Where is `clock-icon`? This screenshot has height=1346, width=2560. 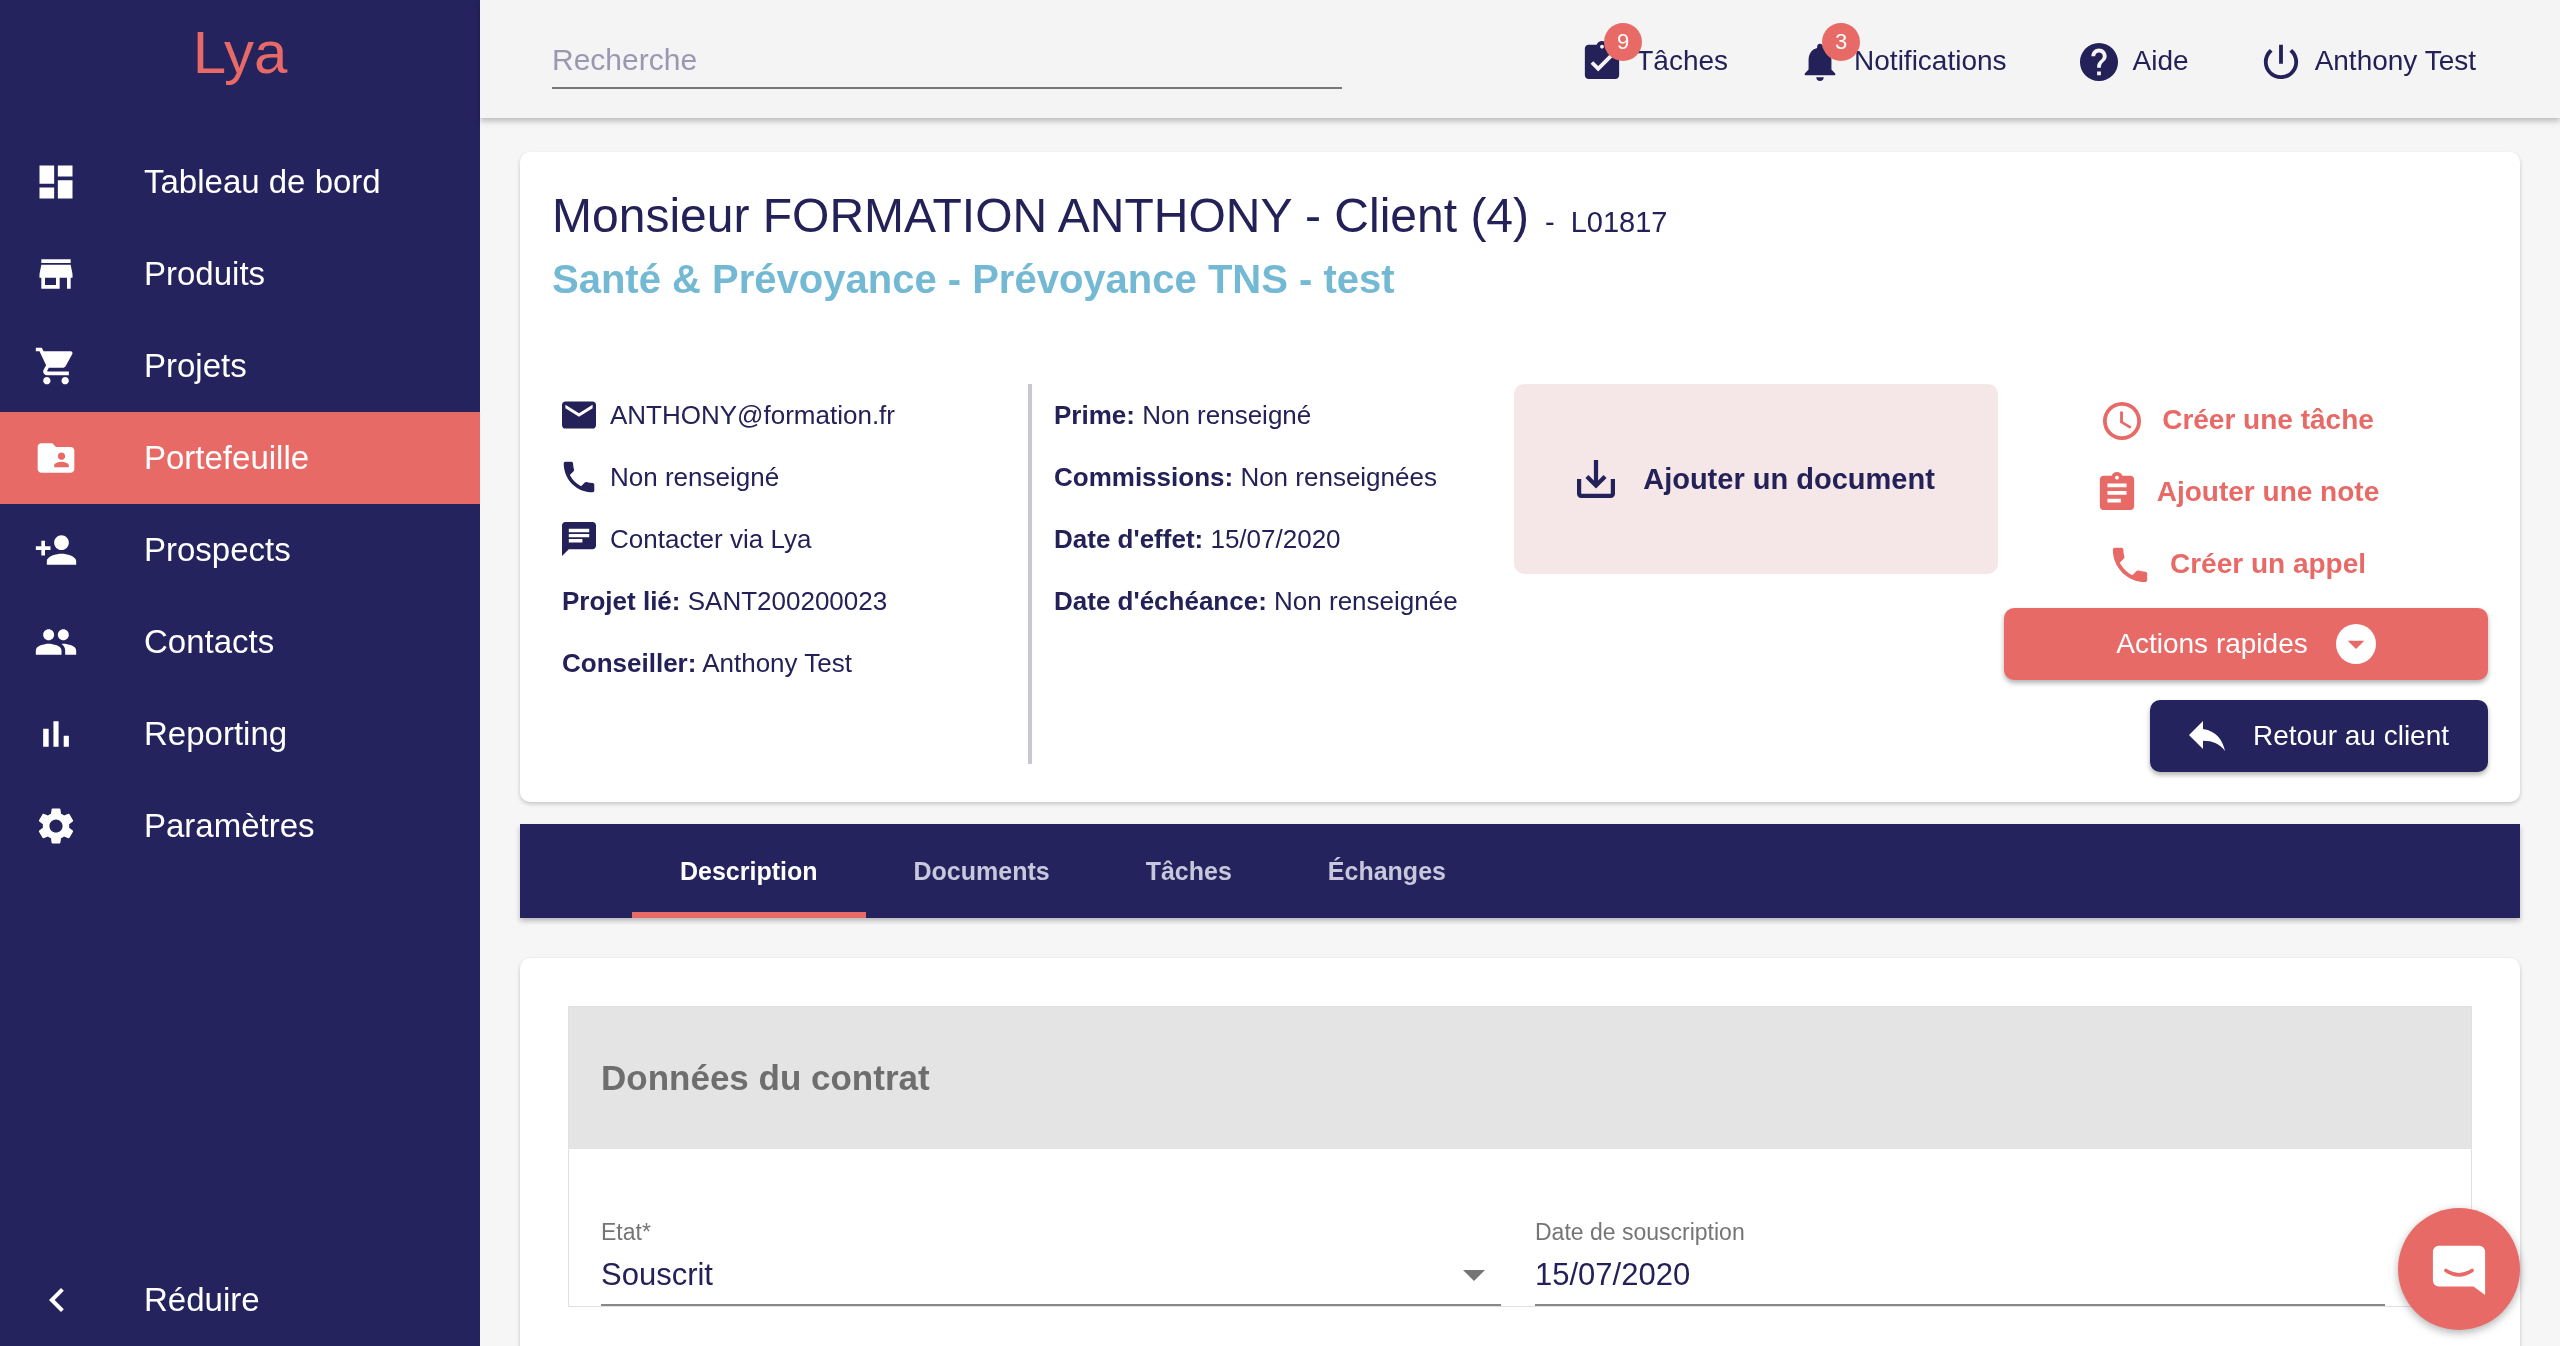
clock-icon is located at coordinates (2122, 420).